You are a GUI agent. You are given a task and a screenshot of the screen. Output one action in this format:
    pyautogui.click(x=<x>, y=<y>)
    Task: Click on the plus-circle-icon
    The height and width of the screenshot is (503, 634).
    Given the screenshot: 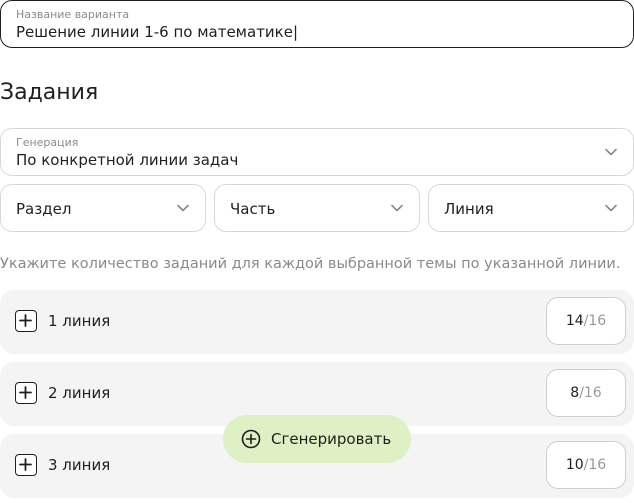 What is the action you would take?
    pyautogui.click(x=251, y=439)
    